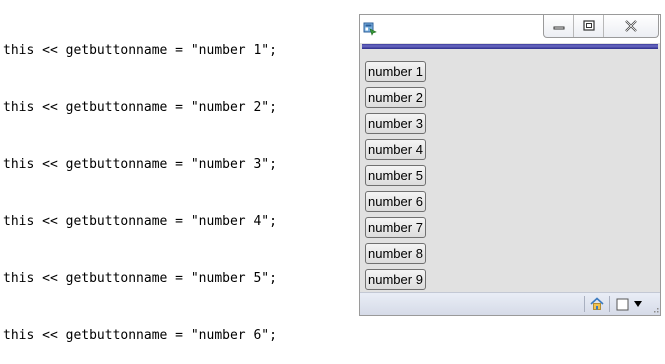 The height and width of the screenshot is (364, 665). I want to click on minimize-icon, so click(558, 28).